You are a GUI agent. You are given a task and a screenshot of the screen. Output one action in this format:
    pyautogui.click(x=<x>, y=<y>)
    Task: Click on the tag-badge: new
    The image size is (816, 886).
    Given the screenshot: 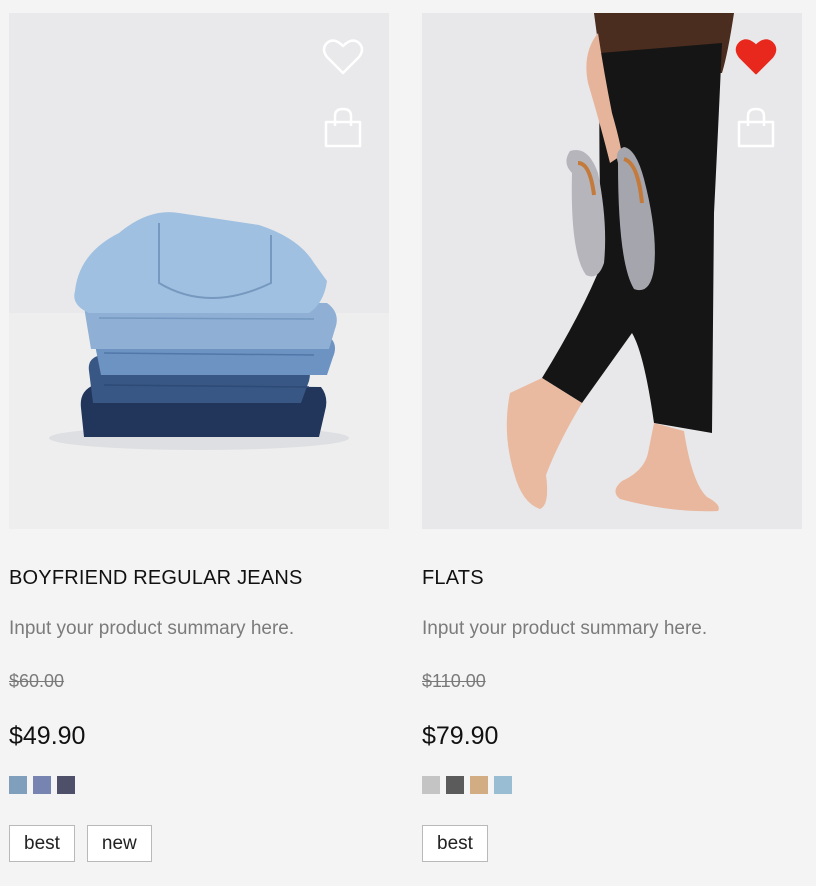 What is the action you would take?
    pyautogui.click(x=119, y=843)
    